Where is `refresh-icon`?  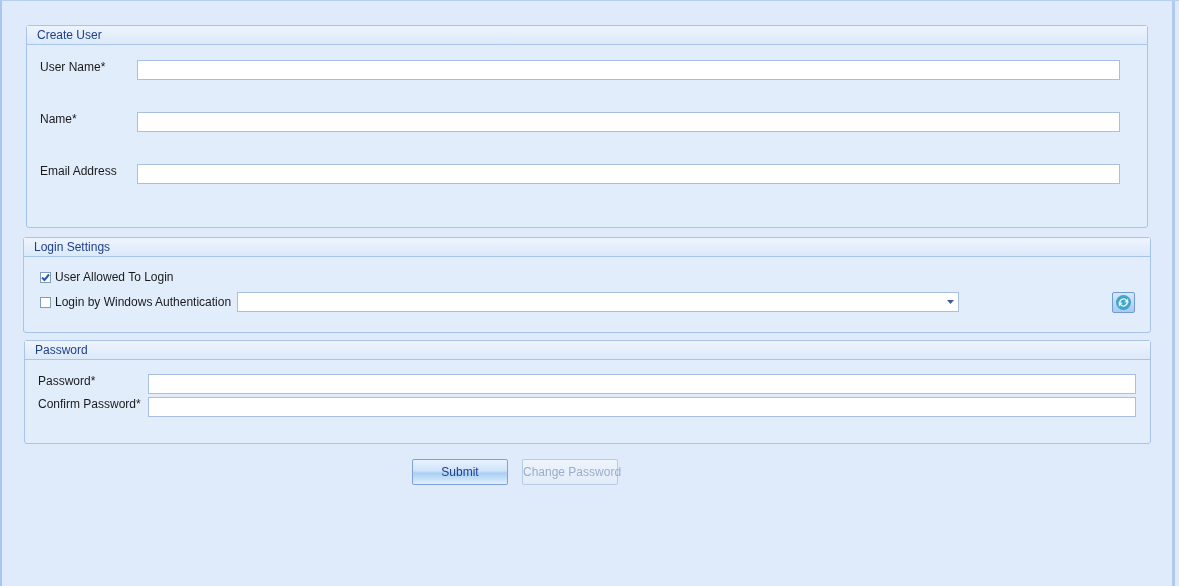
refresh-icon is located at coordinates (1123, 302).